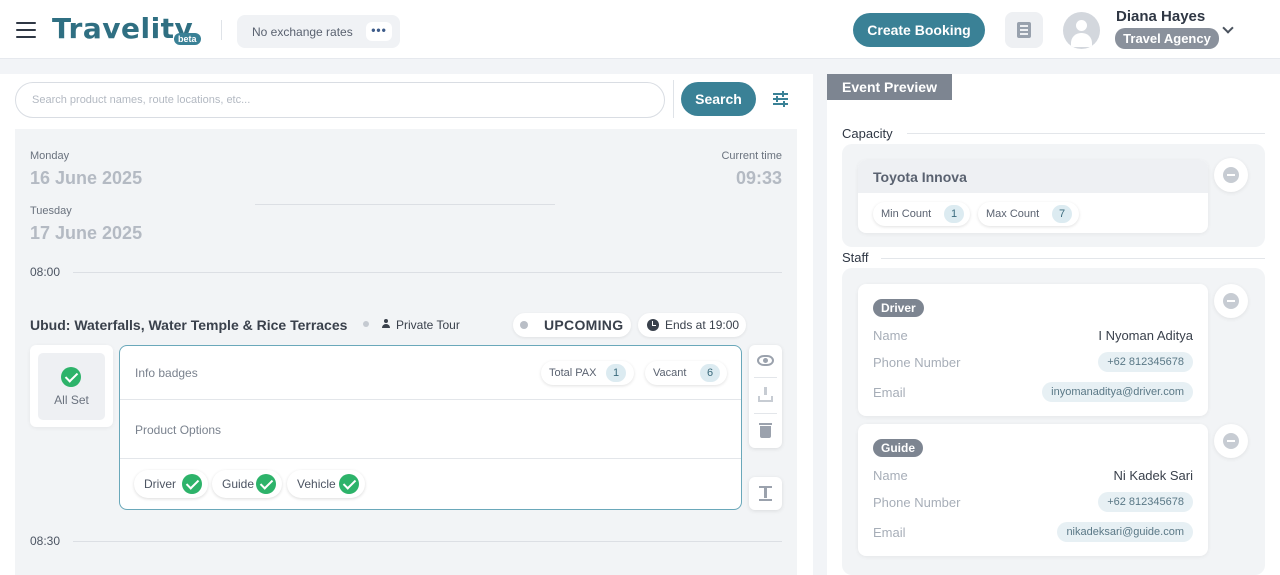  I want to click on status-dot, so click(524, 325).